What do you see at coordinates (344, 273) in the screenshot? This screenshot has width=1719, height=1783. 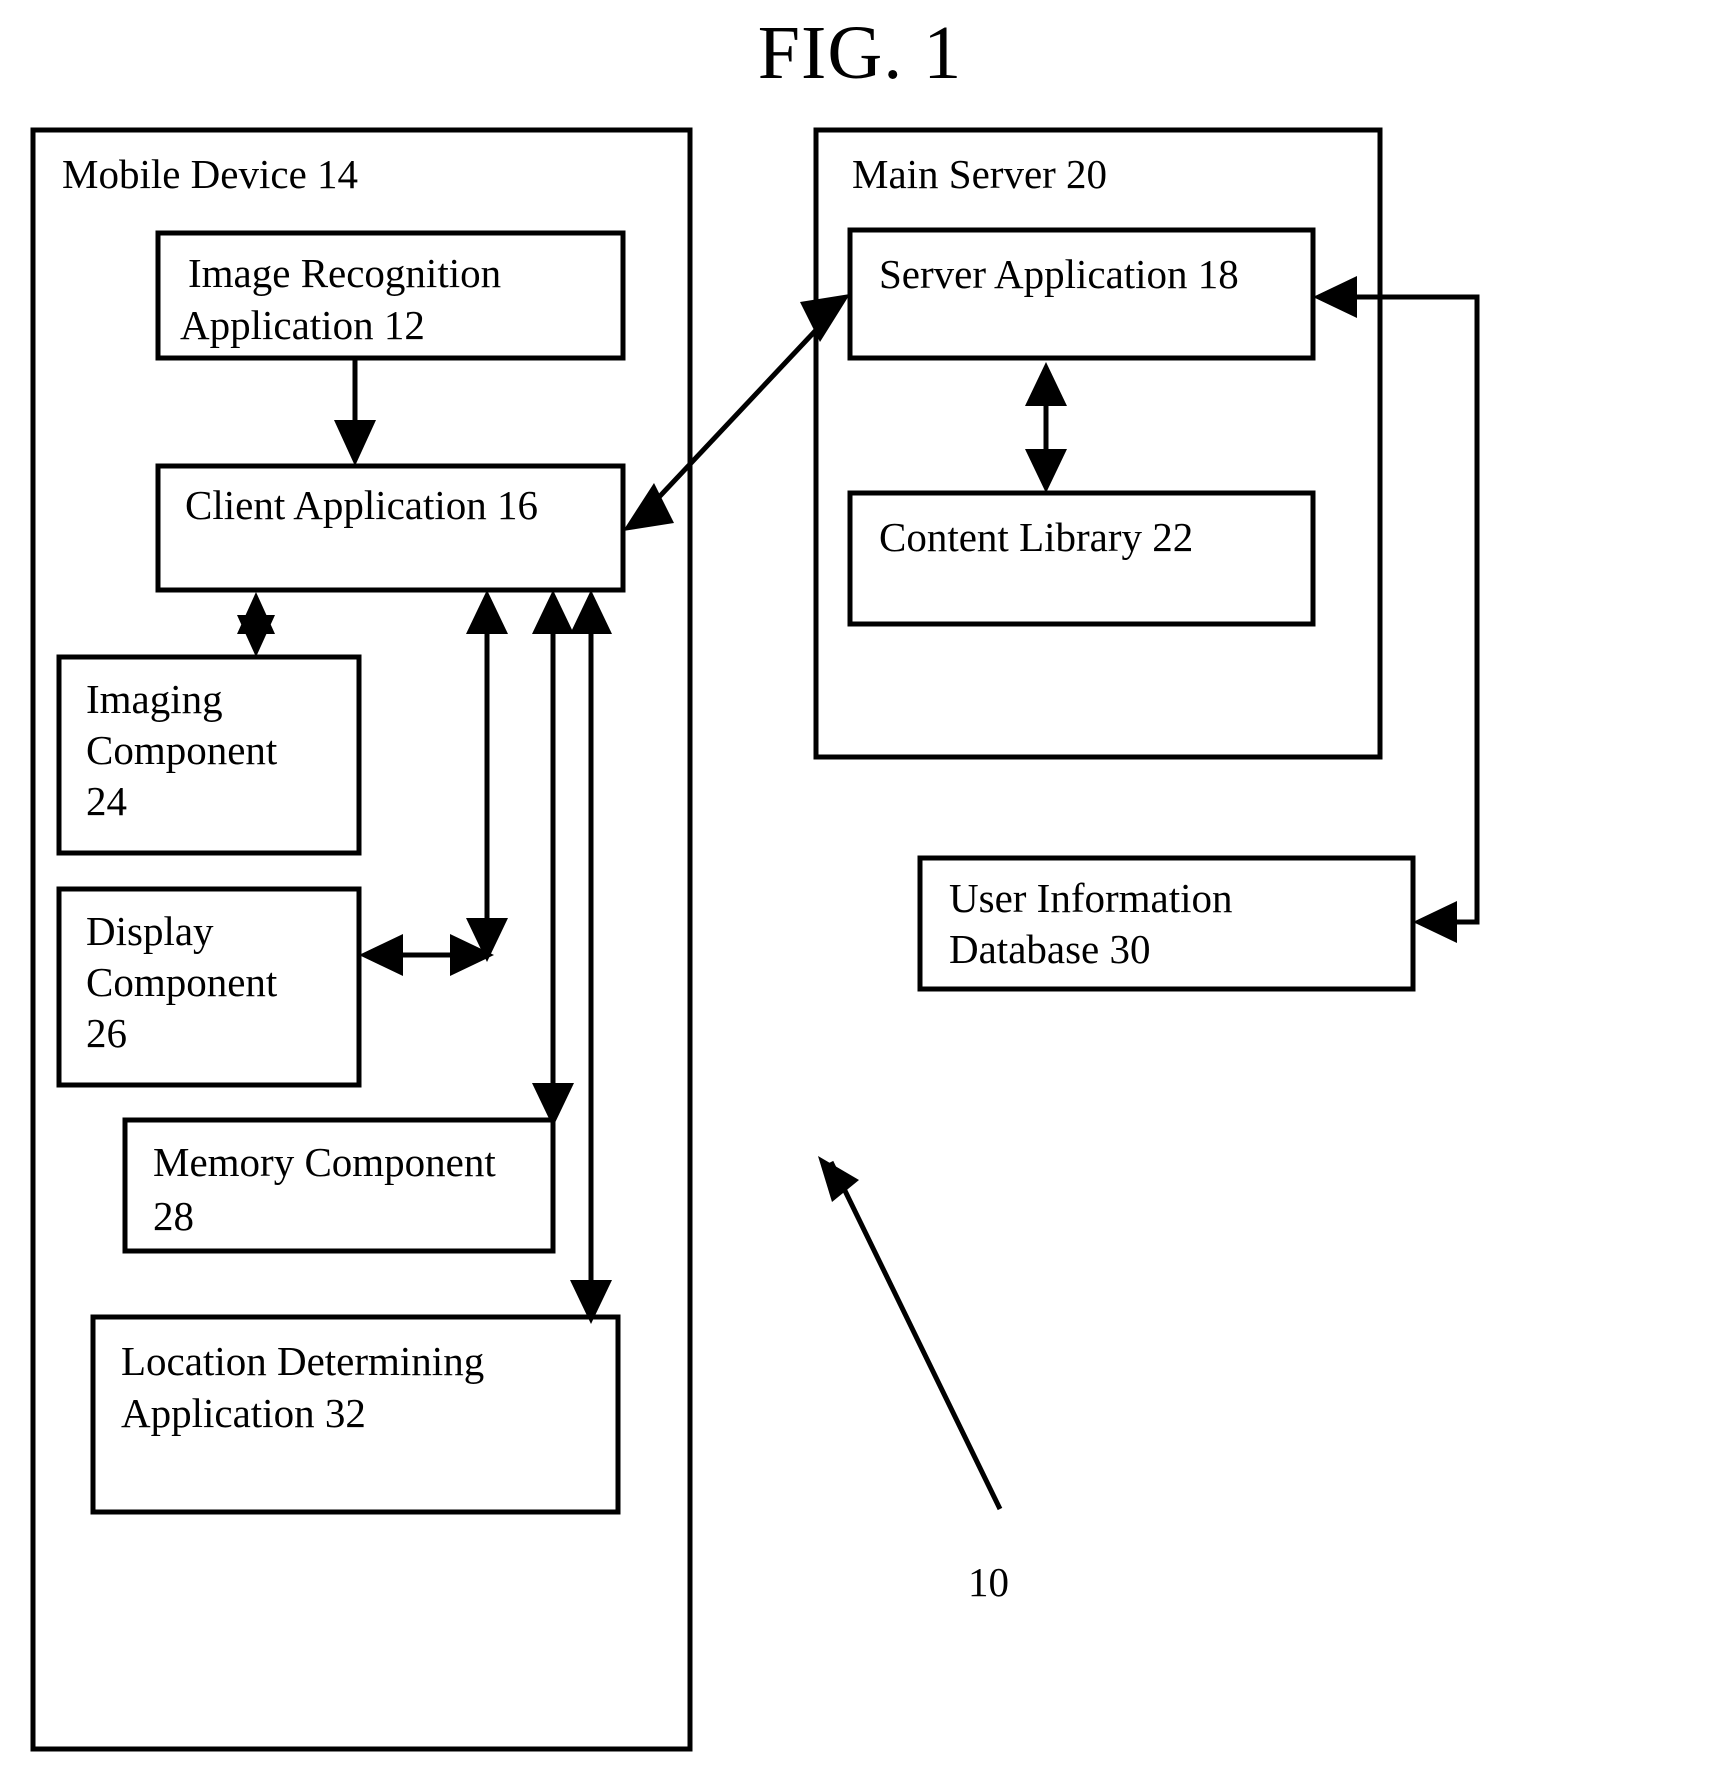 I see `image-recognition-application-line1: Image Recognition` at bounding box center [344, 273].